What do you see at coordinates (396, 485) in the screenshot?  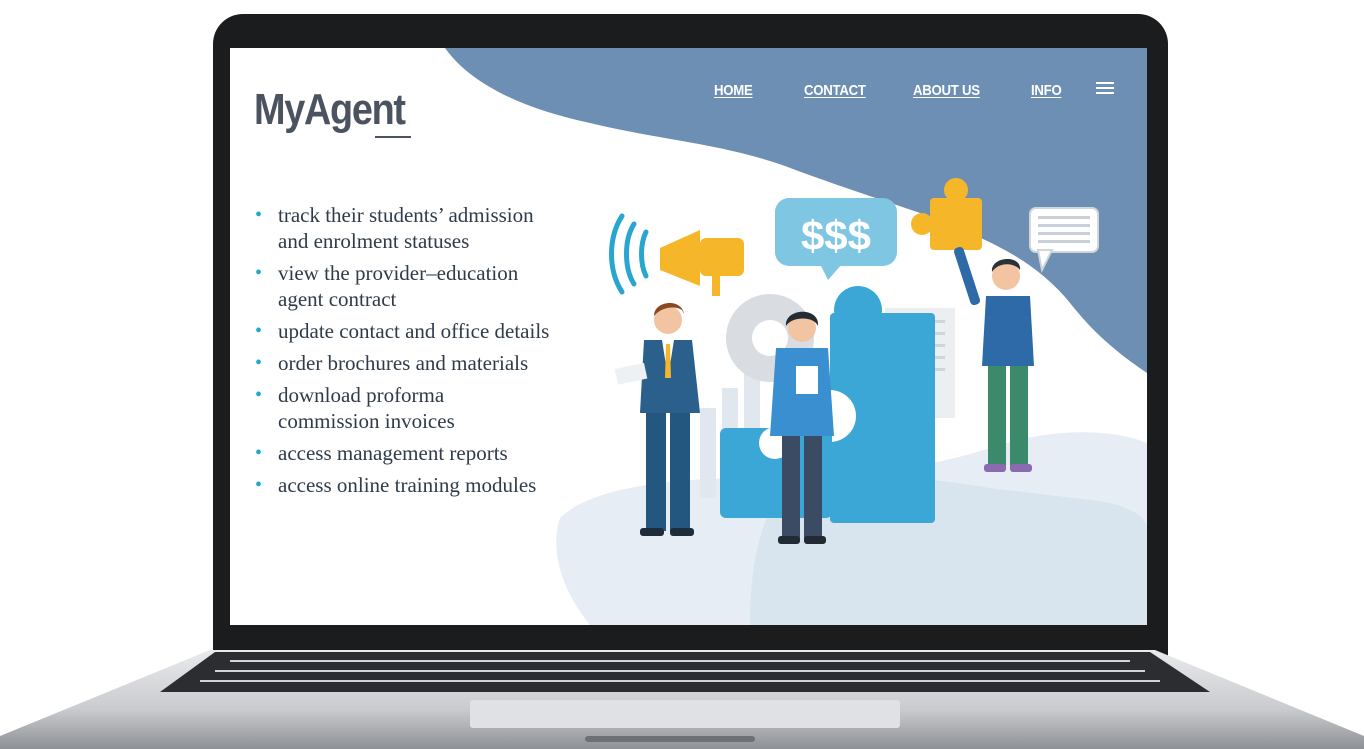 I see `feature-list-item: • access online training modules` at bounding box center [396, 485].